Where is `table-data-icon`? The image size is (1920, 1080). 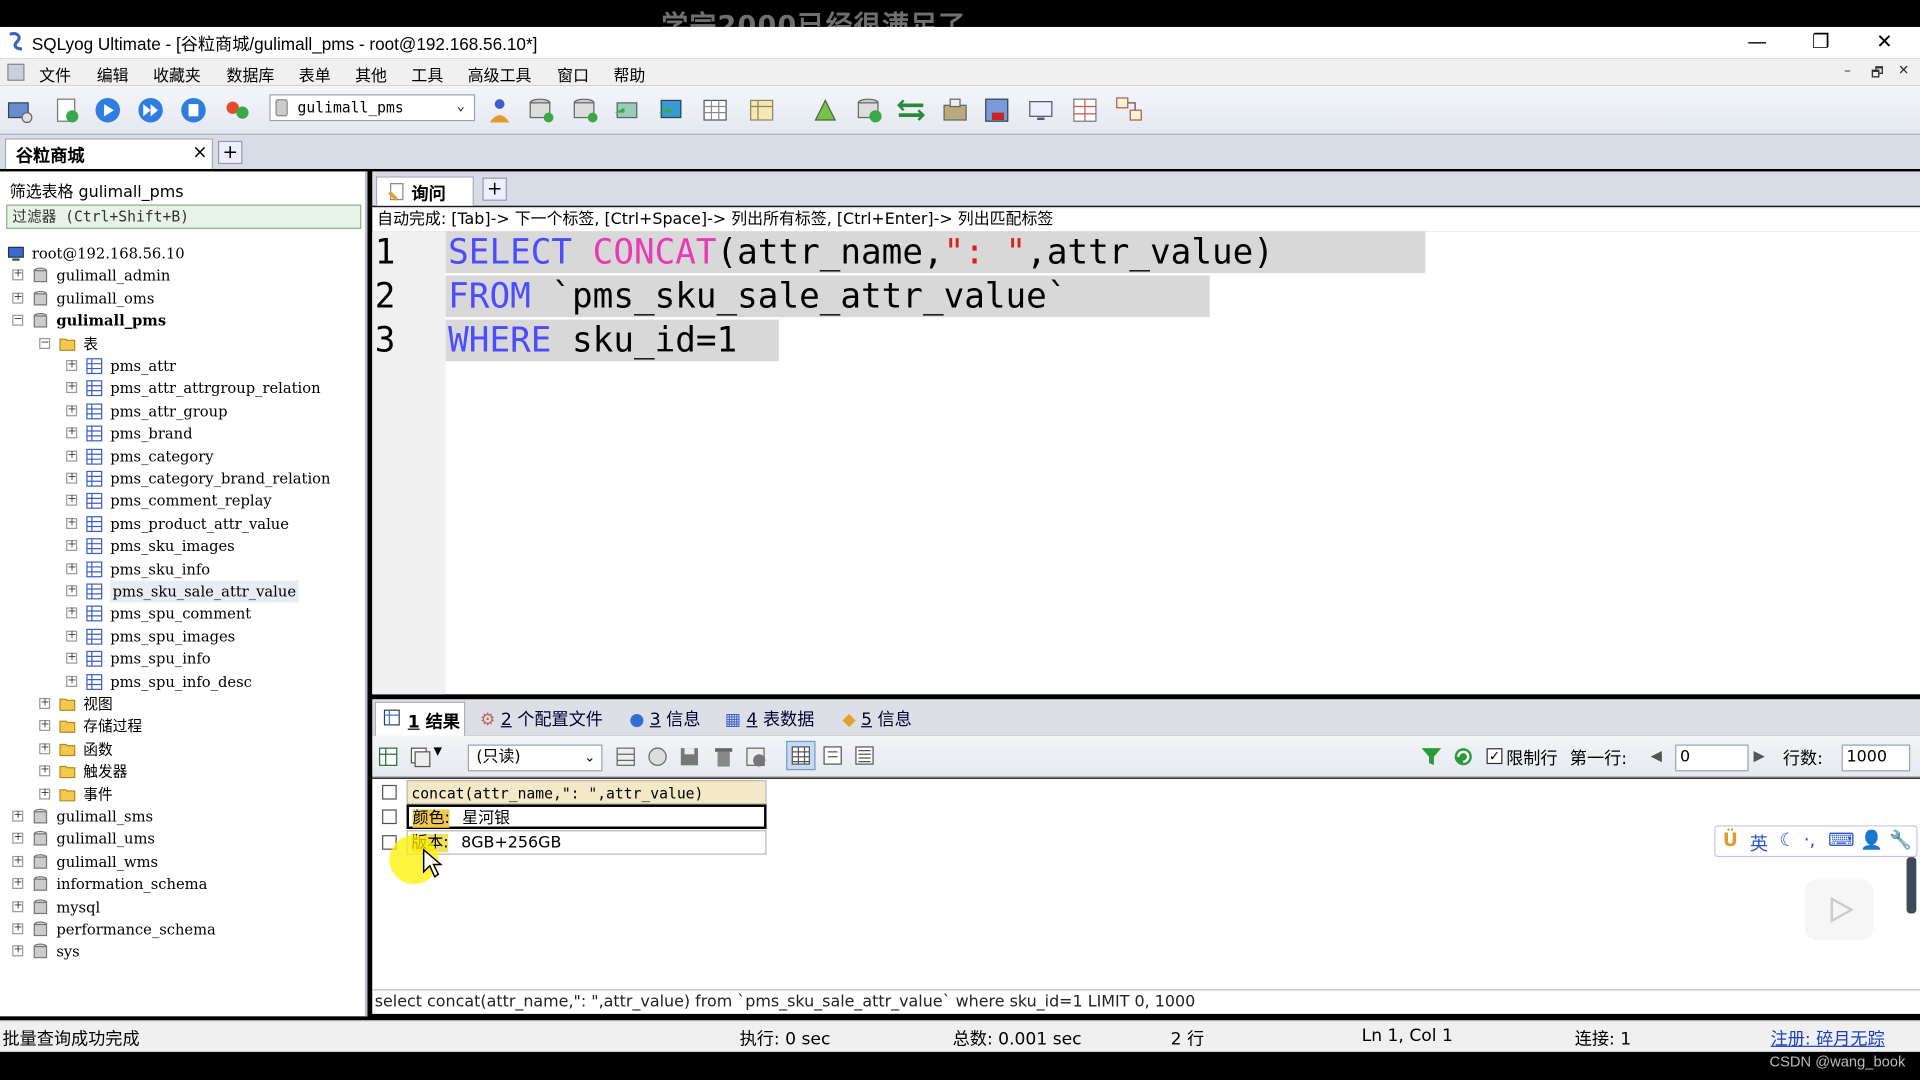 table-data-icon is located at coordinates (714, 110).